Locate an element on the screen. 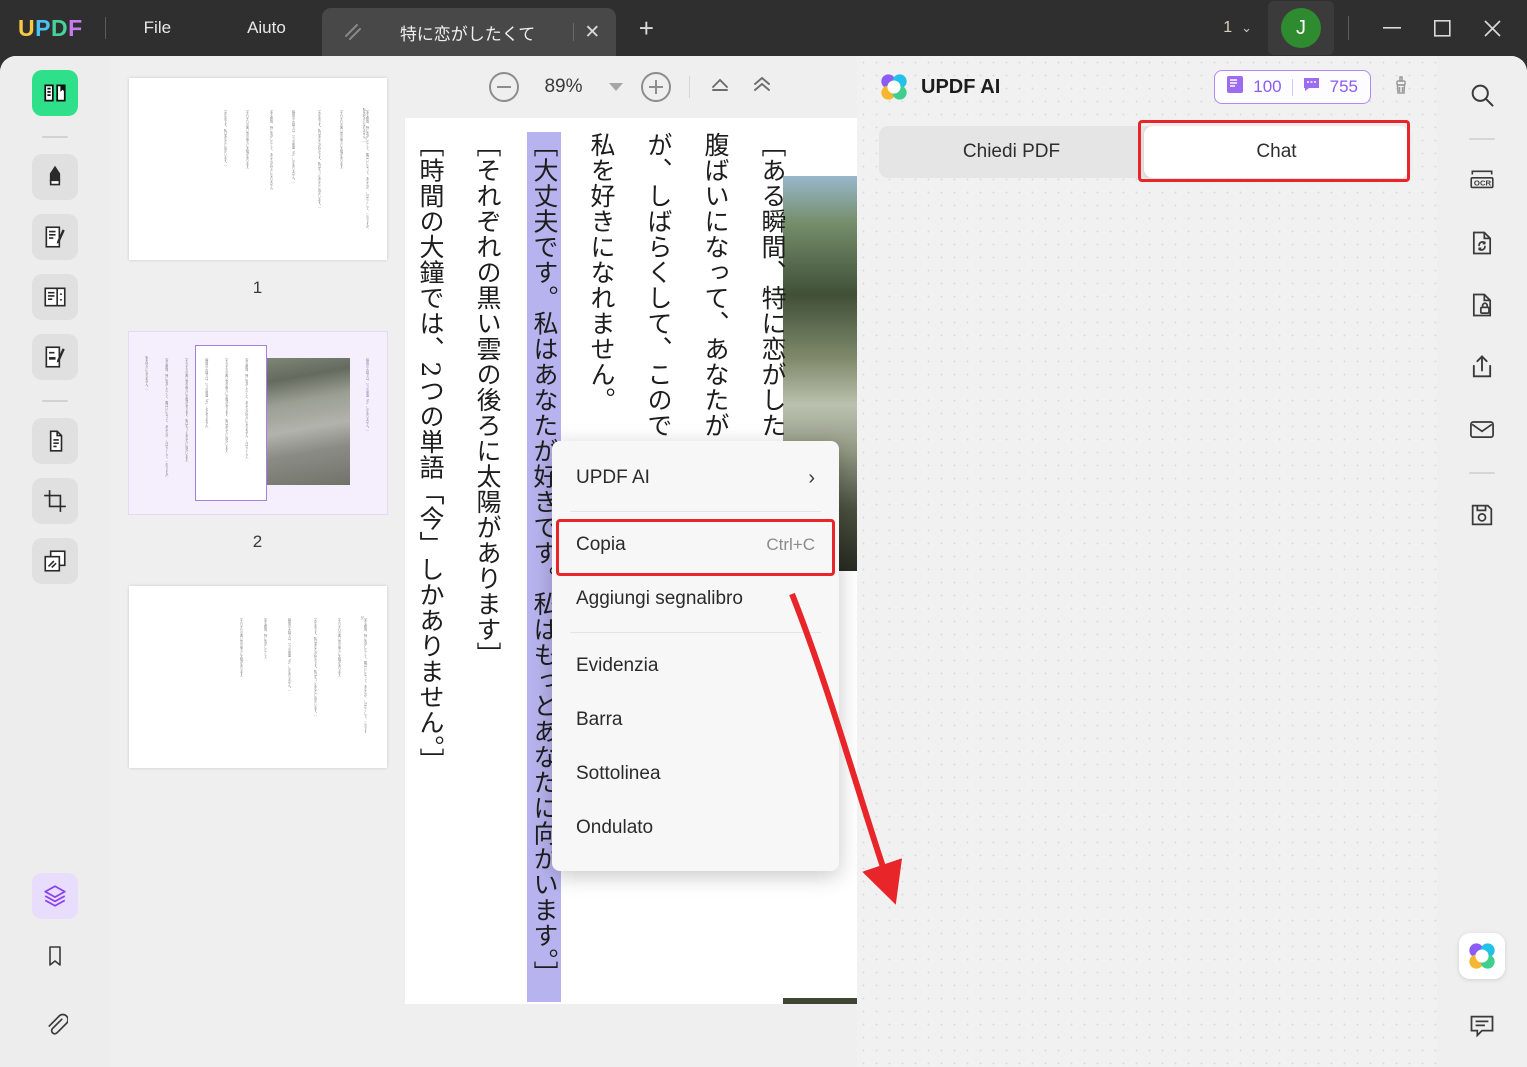 This screenshot has width=1527, height=1067. chevron-down-icon: ⌄ is located at coordinates (1246, 28).